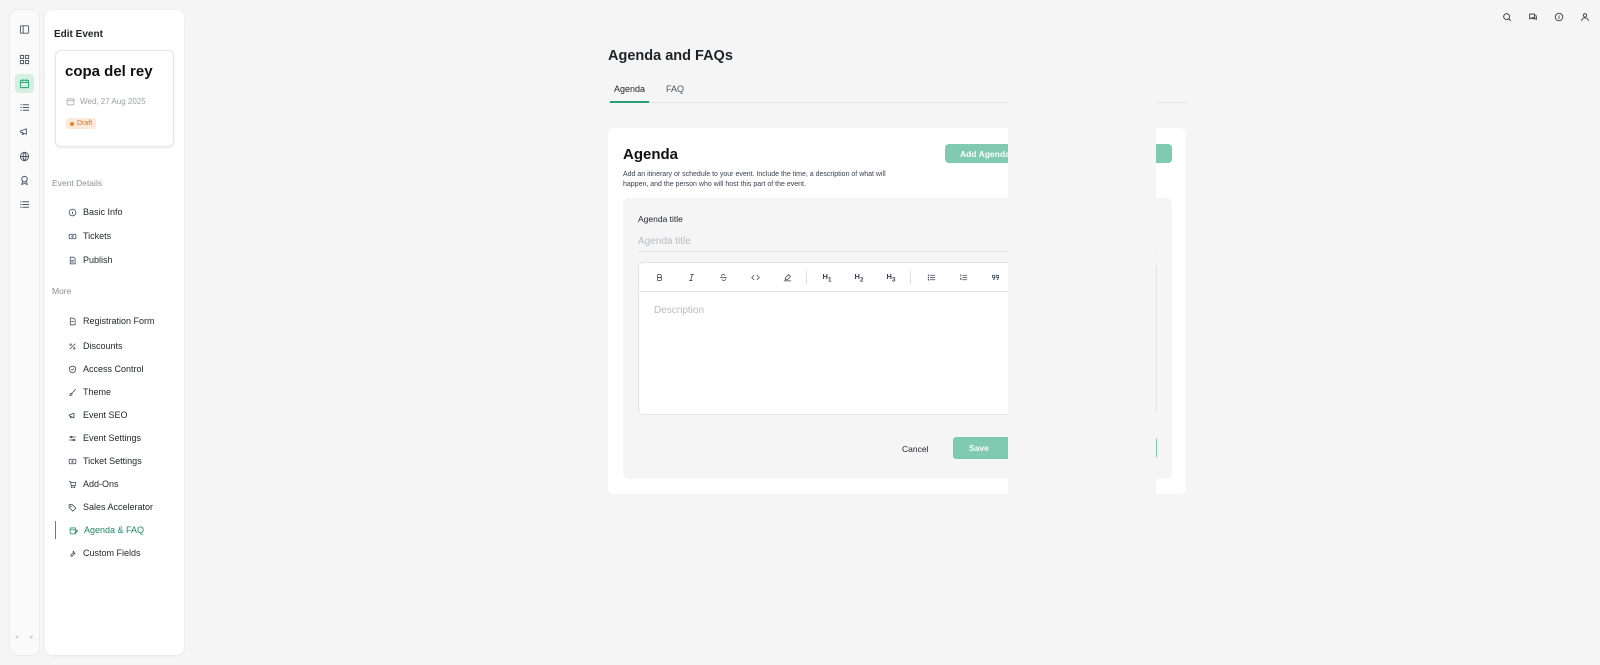  Describe the element at coordinates (118, 236) in the screenshot. I see `nav-item-tickets: Tickets` at that location.